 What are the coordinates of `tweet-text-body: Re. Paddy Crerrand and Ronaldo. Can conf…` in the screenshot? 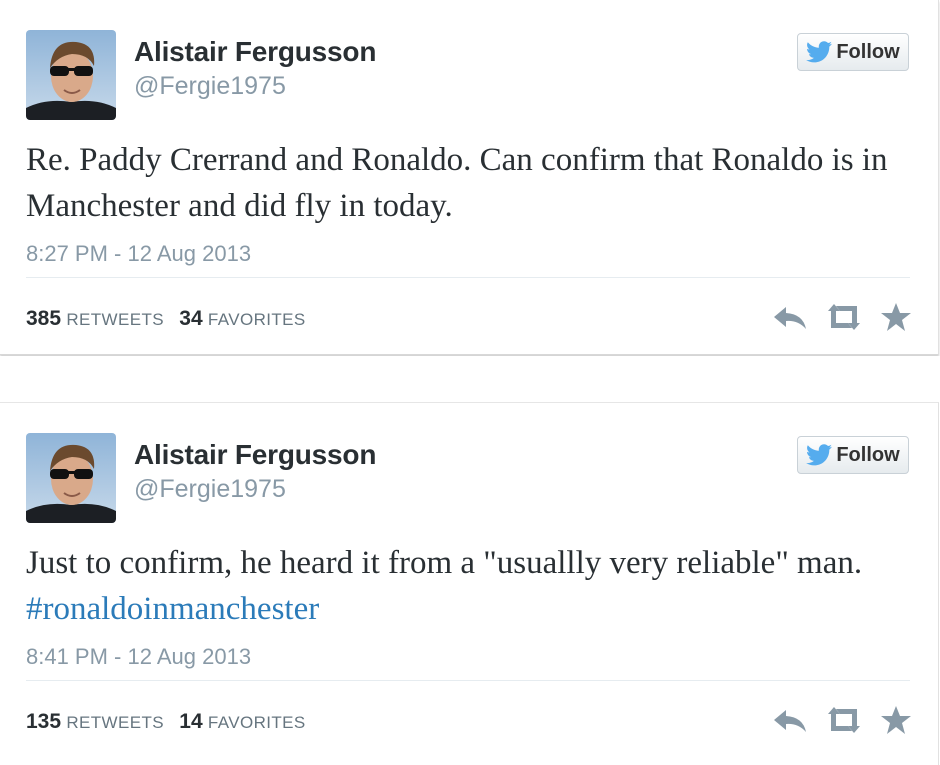 It's located at (457, 183).